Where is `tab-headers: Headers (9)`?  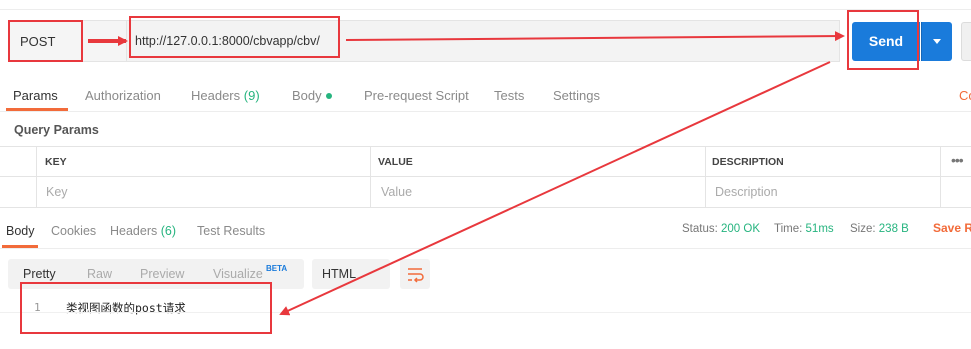 tab-headers: Headers (9) is located at coordinates (225, 95).